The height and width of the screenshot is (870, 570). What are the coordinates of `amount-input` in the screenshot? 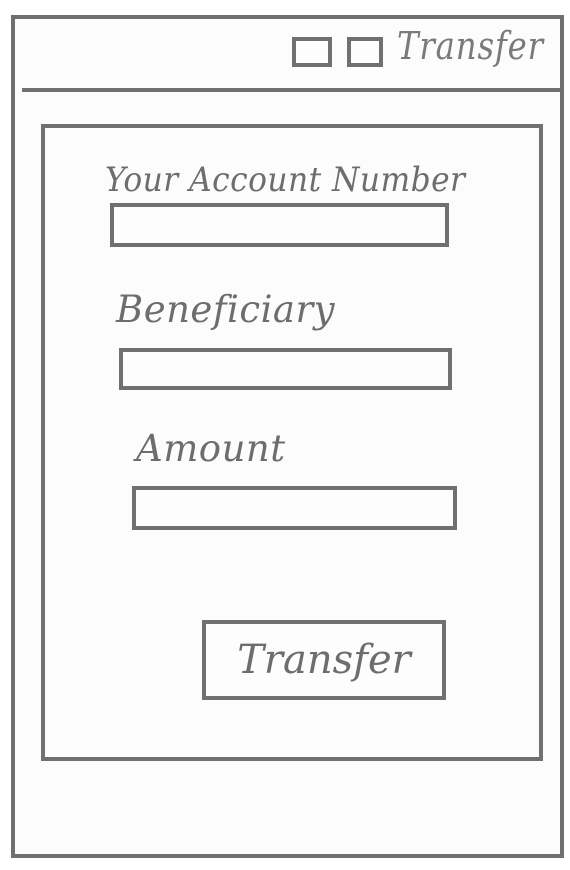 It's located at (294, 508).